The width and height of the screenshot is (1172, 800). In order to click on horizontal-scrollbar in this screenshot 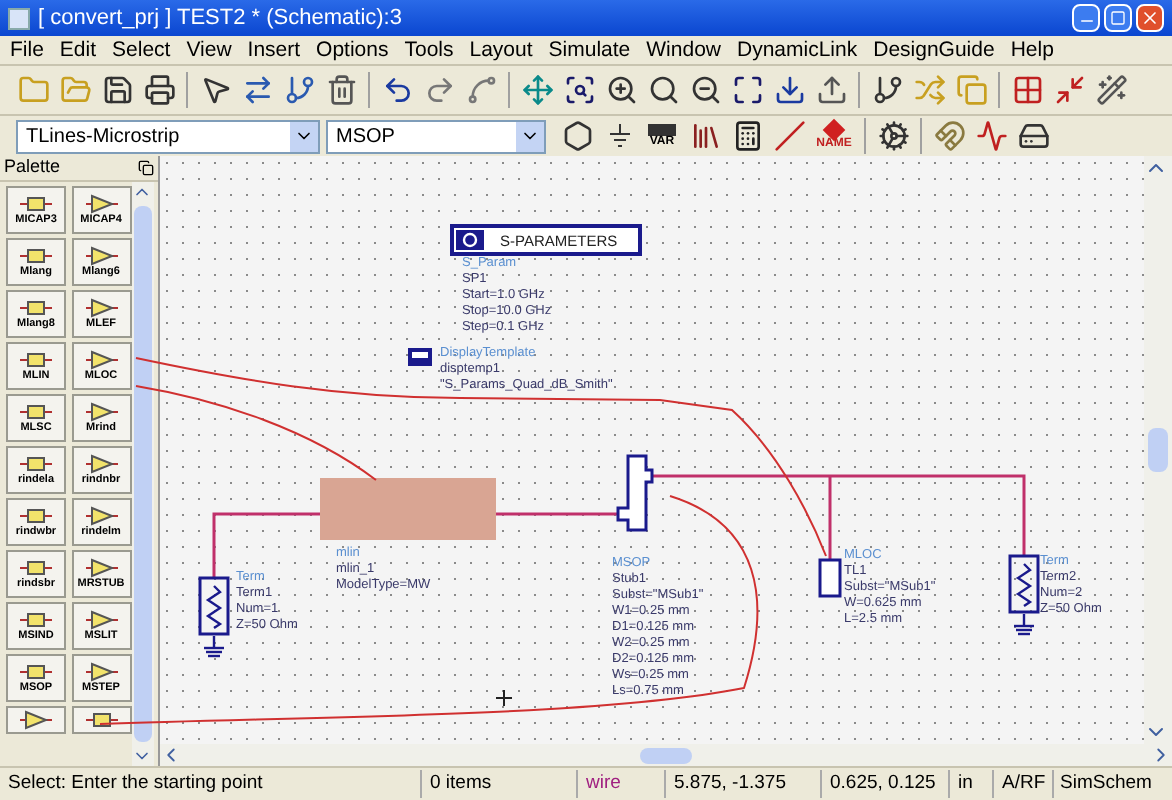, I will do `click(666, 755)`.